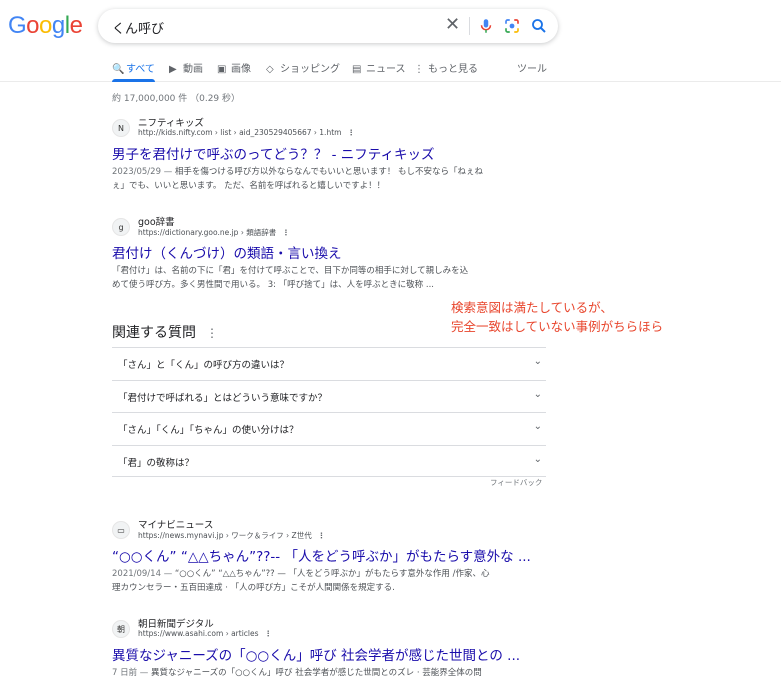 The height and width of the screenshot is (680, 781). I want to click on site-favicon: g, so click(121, 227).